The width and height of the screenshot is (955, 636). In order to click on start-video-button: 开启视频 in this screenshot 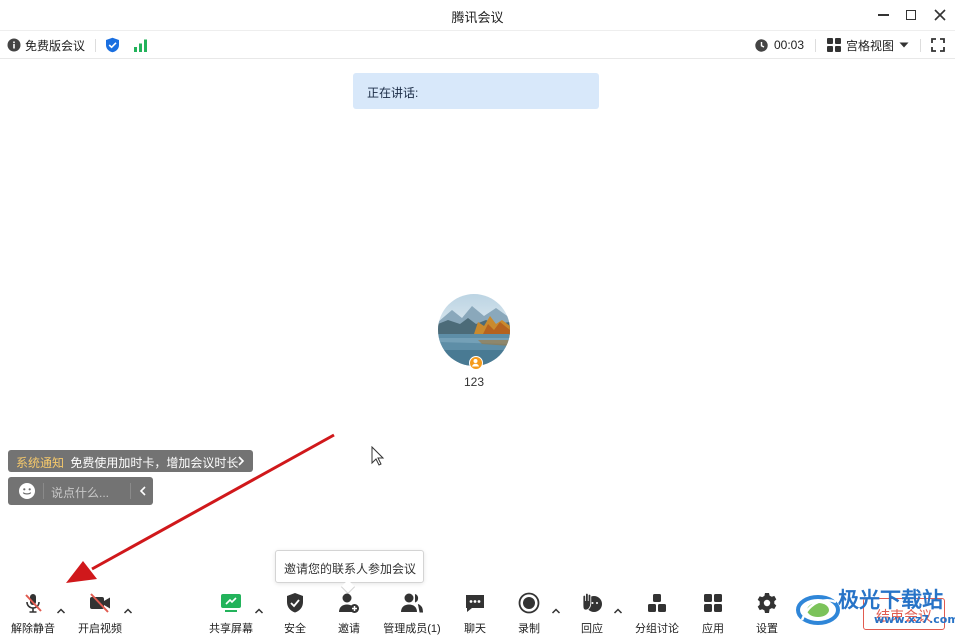, I will do `click(100, 613)`.